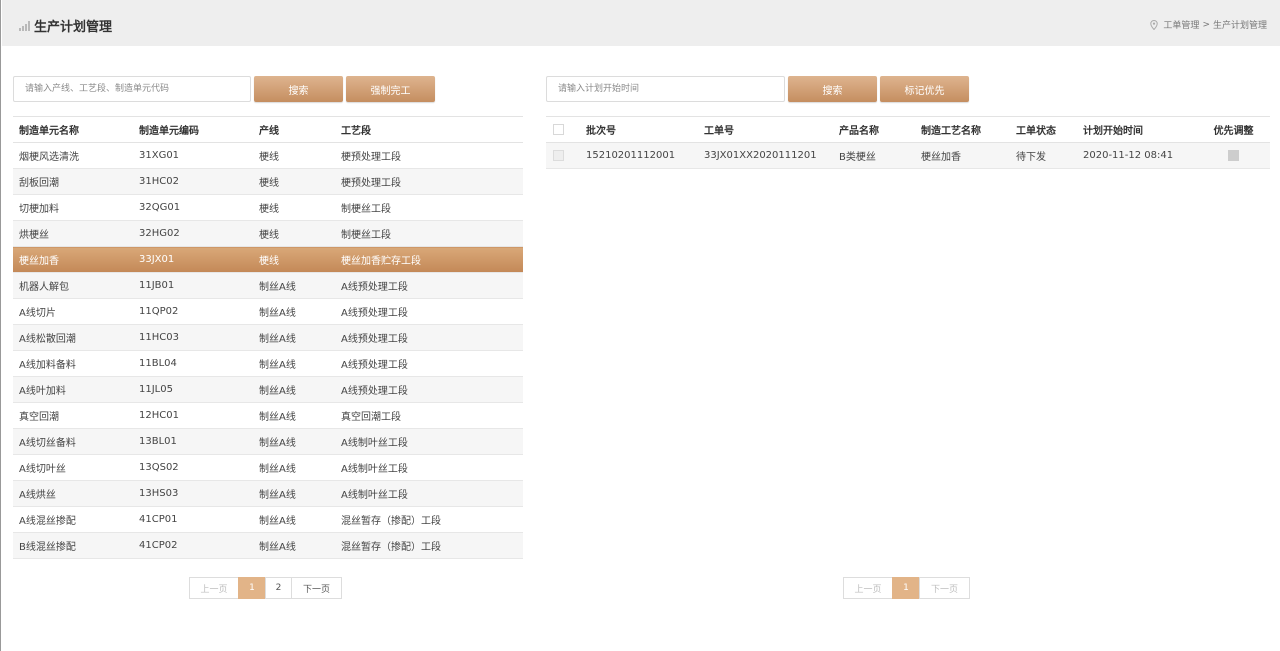 This screenshot has height=651, width=1280. I want to click on table-row: 烘梗丝 32HG02 梗线 制梗丝工段, so click(268, 233).